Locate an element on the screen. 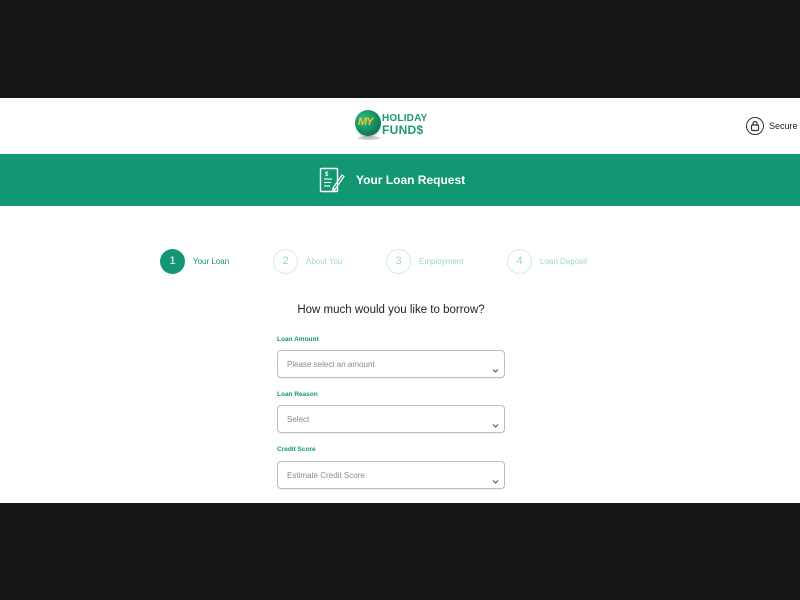  step-about-you: 2 About You is located at coordinates (307, 261).